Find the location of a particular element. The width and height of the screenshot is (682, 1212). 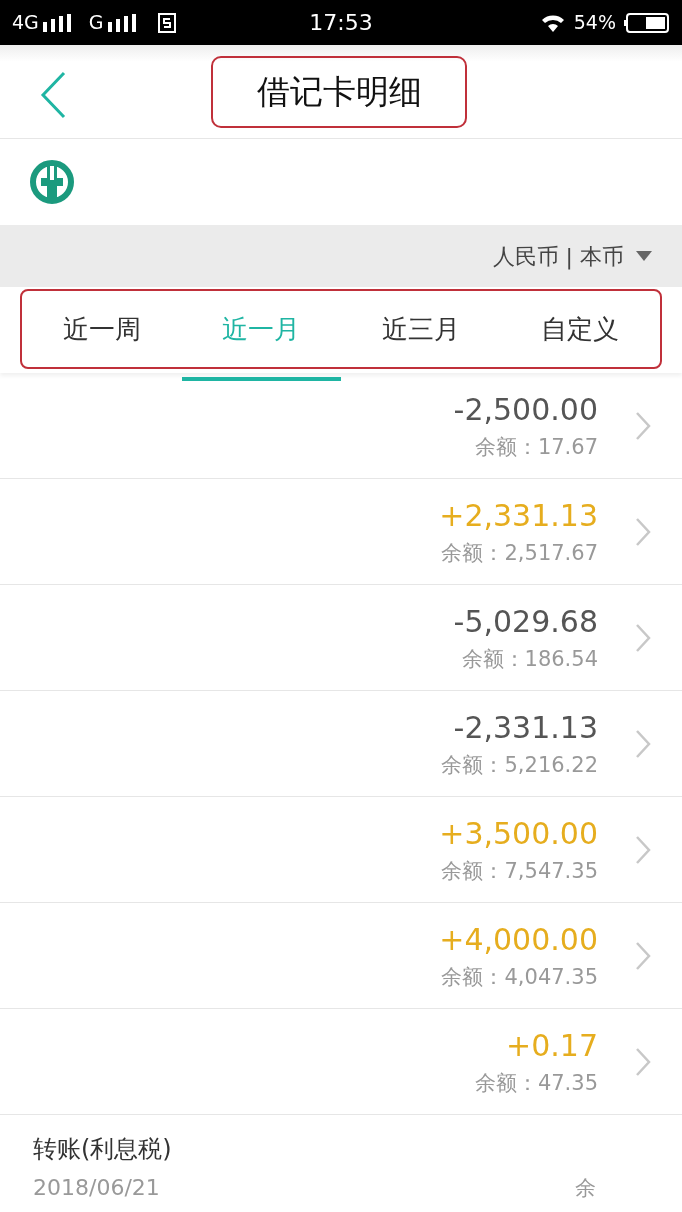

balance-text: 余额：5,216.22 is located at coordinates (519, 766).